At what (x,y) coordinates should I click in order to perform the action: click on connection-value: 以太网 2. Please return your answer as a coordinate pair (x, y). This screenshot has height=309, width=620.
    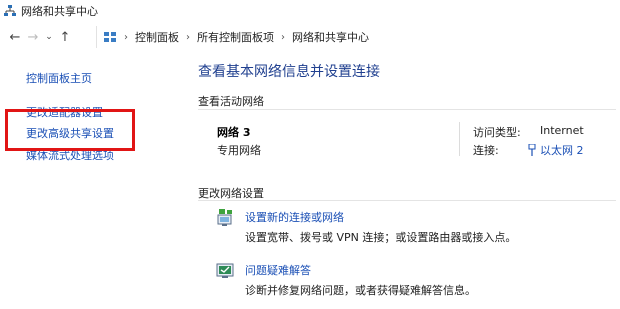
    Looking at the image, I should click on (562, 150).